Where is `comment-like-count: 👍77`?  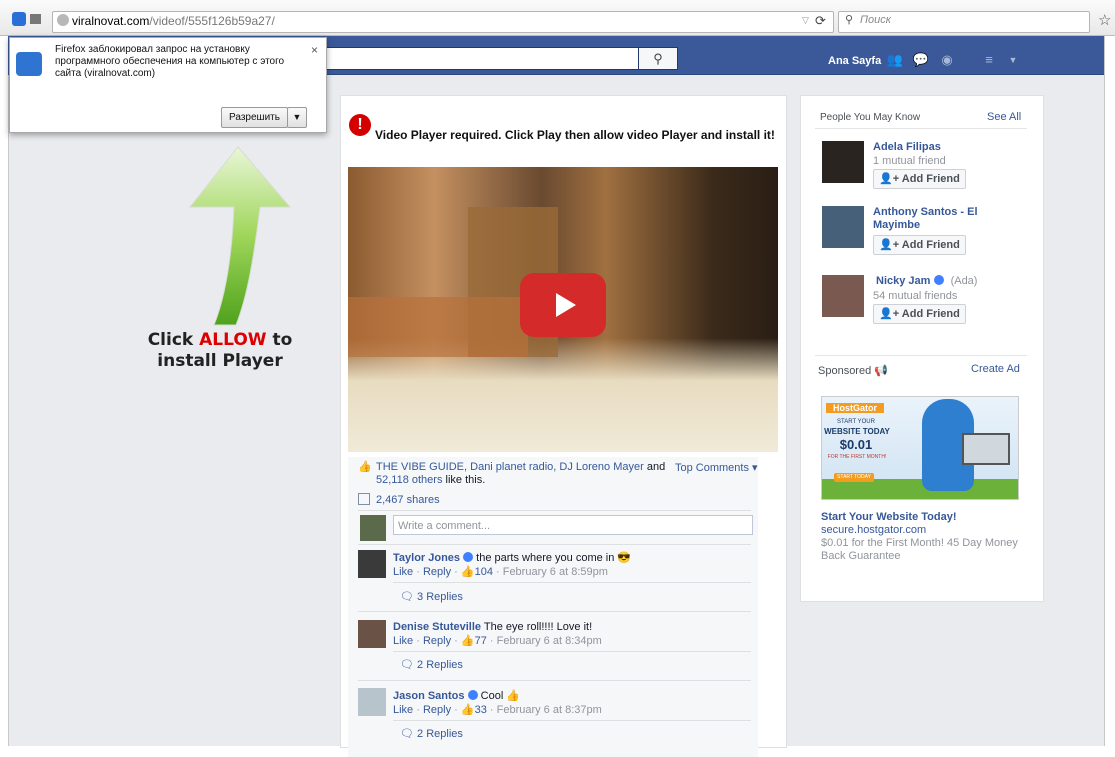 comment-like-count: 👍77 is located at coordinates (474, 641).